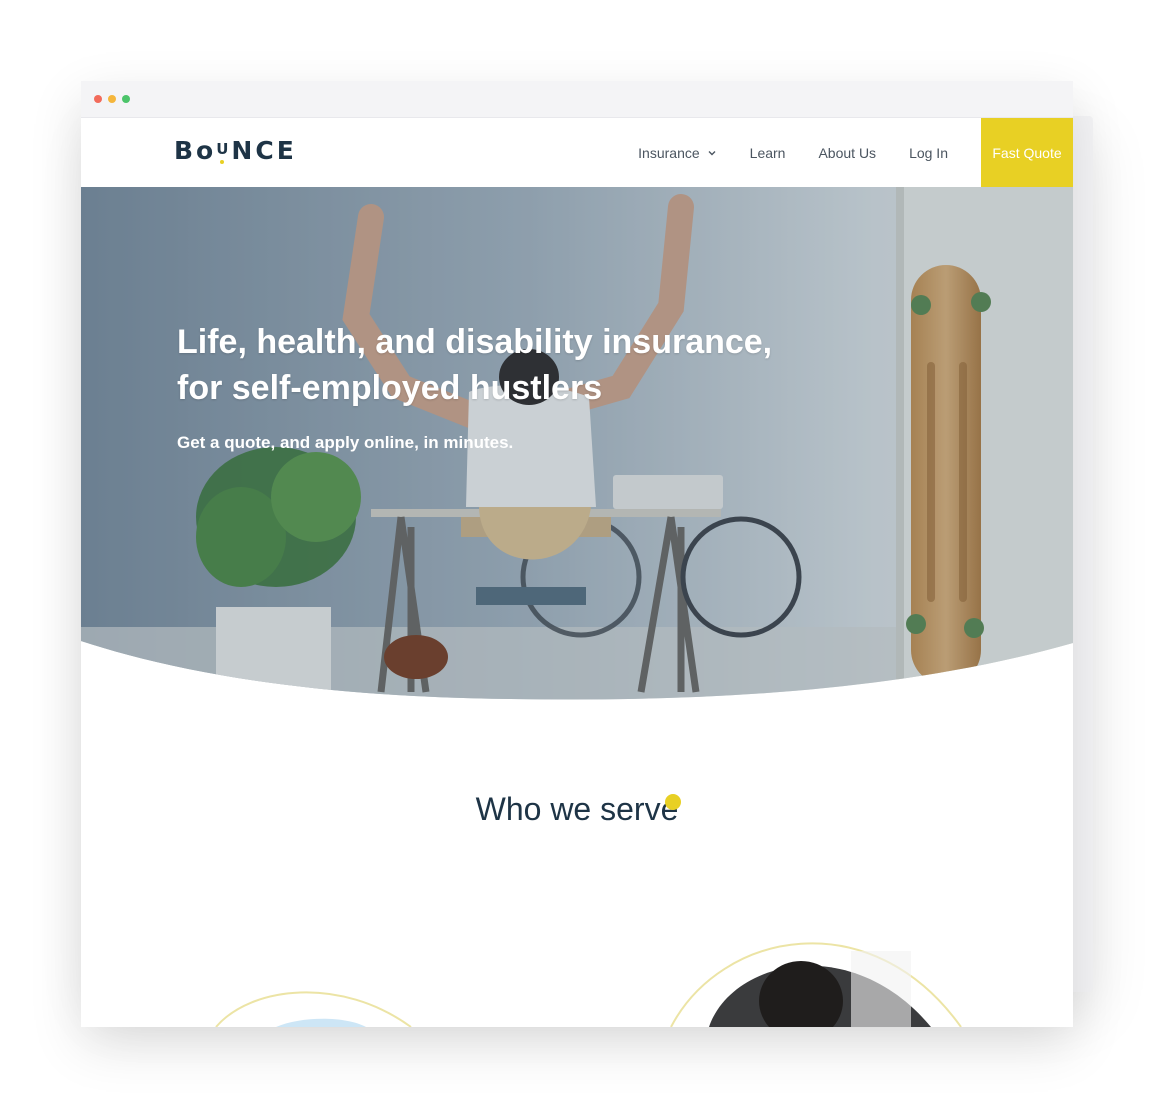  I want to click on logo-text-post: NCE, so click(264, 150).